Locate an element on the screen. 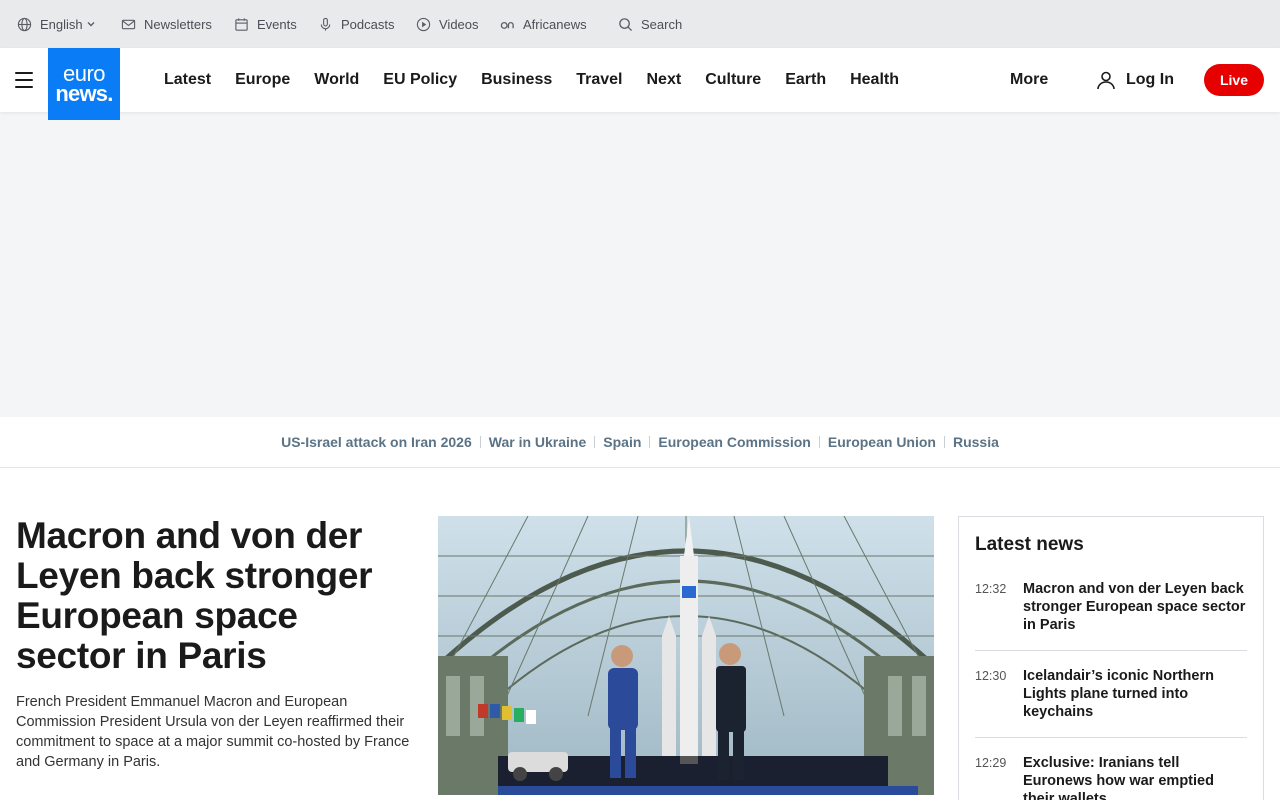 The width and height of the screenshot is (1280, 800). search-icon is located at coordinates (626, 24).